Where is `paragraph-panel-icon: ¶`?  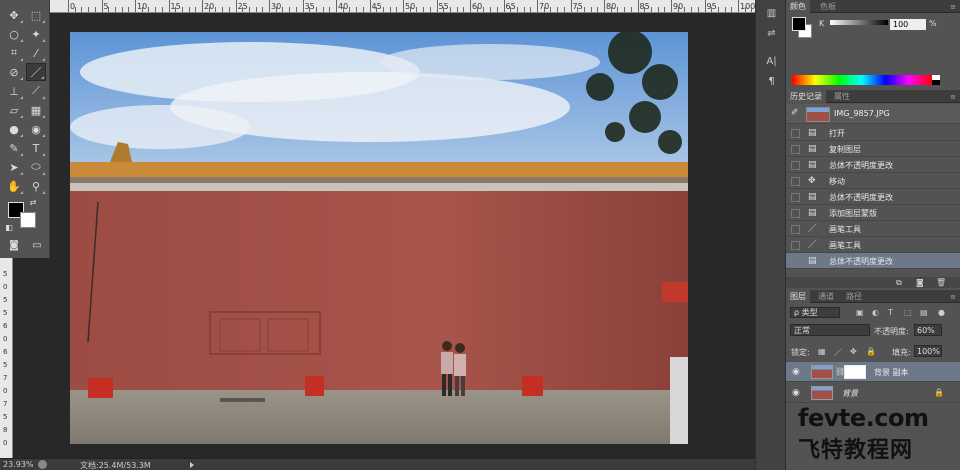 paragraph-panel-icon: ¶ is located at coordinates (771, 83).